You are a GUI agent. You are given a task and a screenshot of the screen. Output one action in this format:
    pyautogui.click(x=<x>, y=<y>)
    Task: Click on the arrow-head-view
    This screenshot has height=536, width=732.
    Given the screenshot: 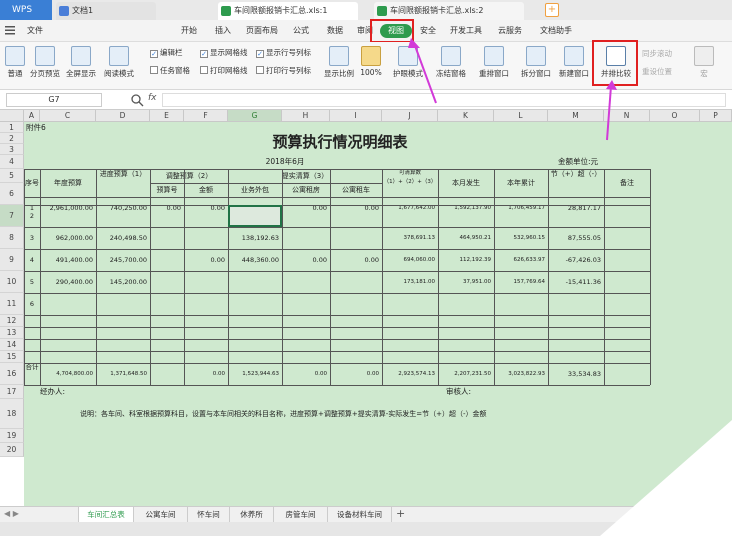 What is the action you would take?
    pyautogui.click(x=414, y=43)
    